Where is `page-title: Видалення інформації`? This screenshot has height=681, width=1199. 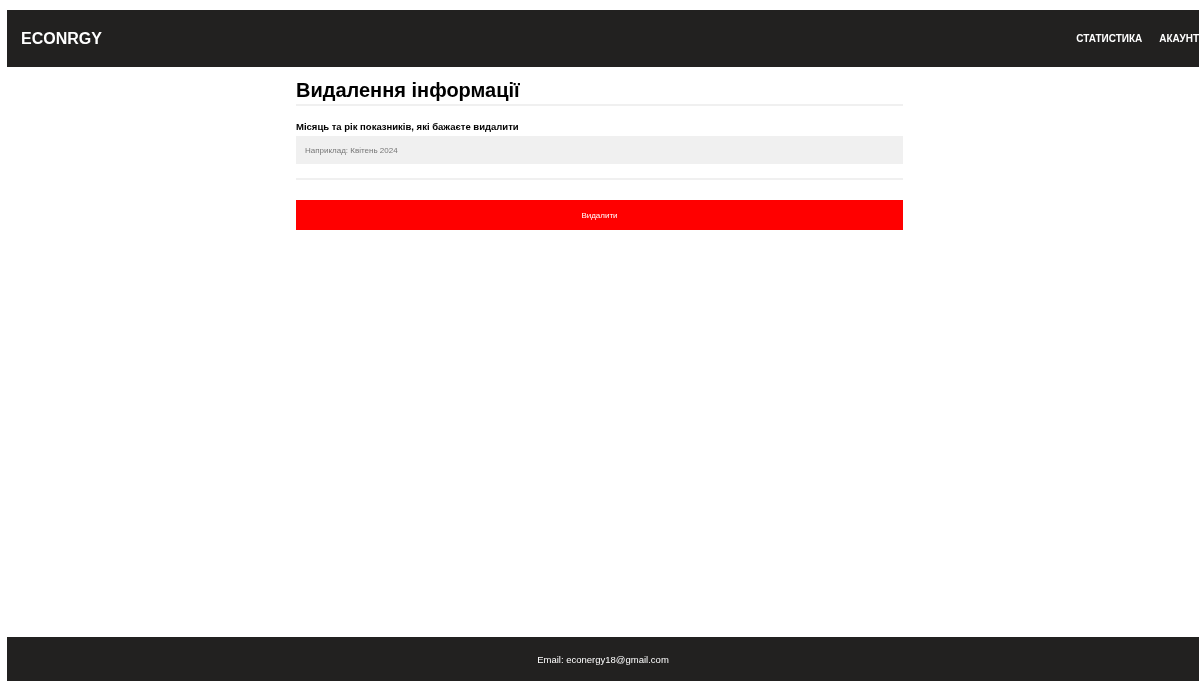 page-title: Видалення інформації is located at coordinates (599, 92).